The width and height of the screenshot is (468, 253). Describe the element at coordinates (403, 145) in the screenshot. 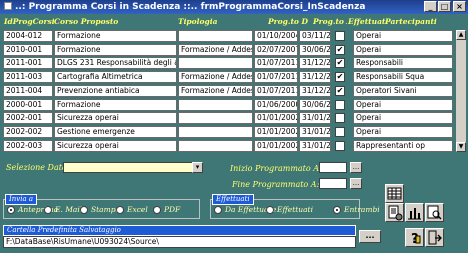

I see `cell-partecipanti: Rappresentanti op` at that location.